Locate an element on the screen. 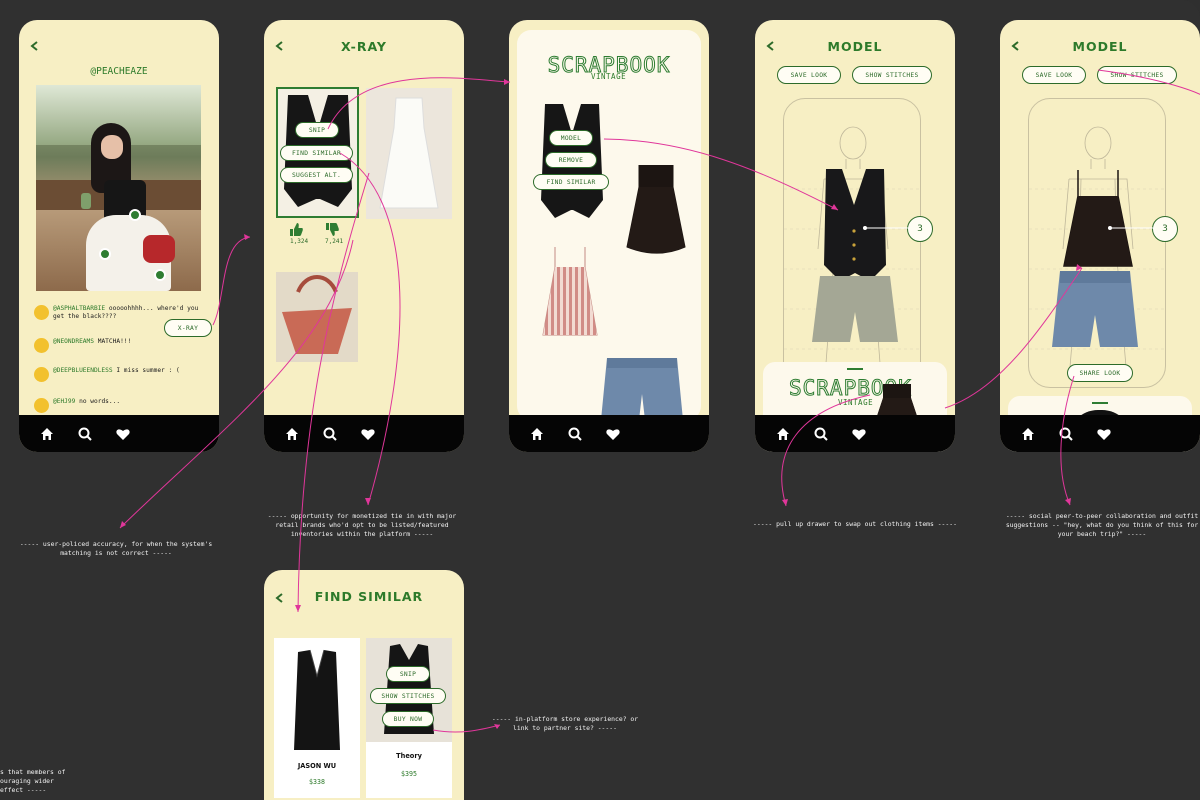 This screenshot has width=1200, height=800. white-dress-image is located at coordinates (409, 153).